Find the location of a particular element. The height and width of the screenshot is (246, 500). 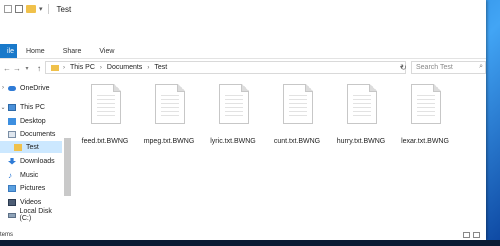

window-title: Test is located at coordinates (64, 9).